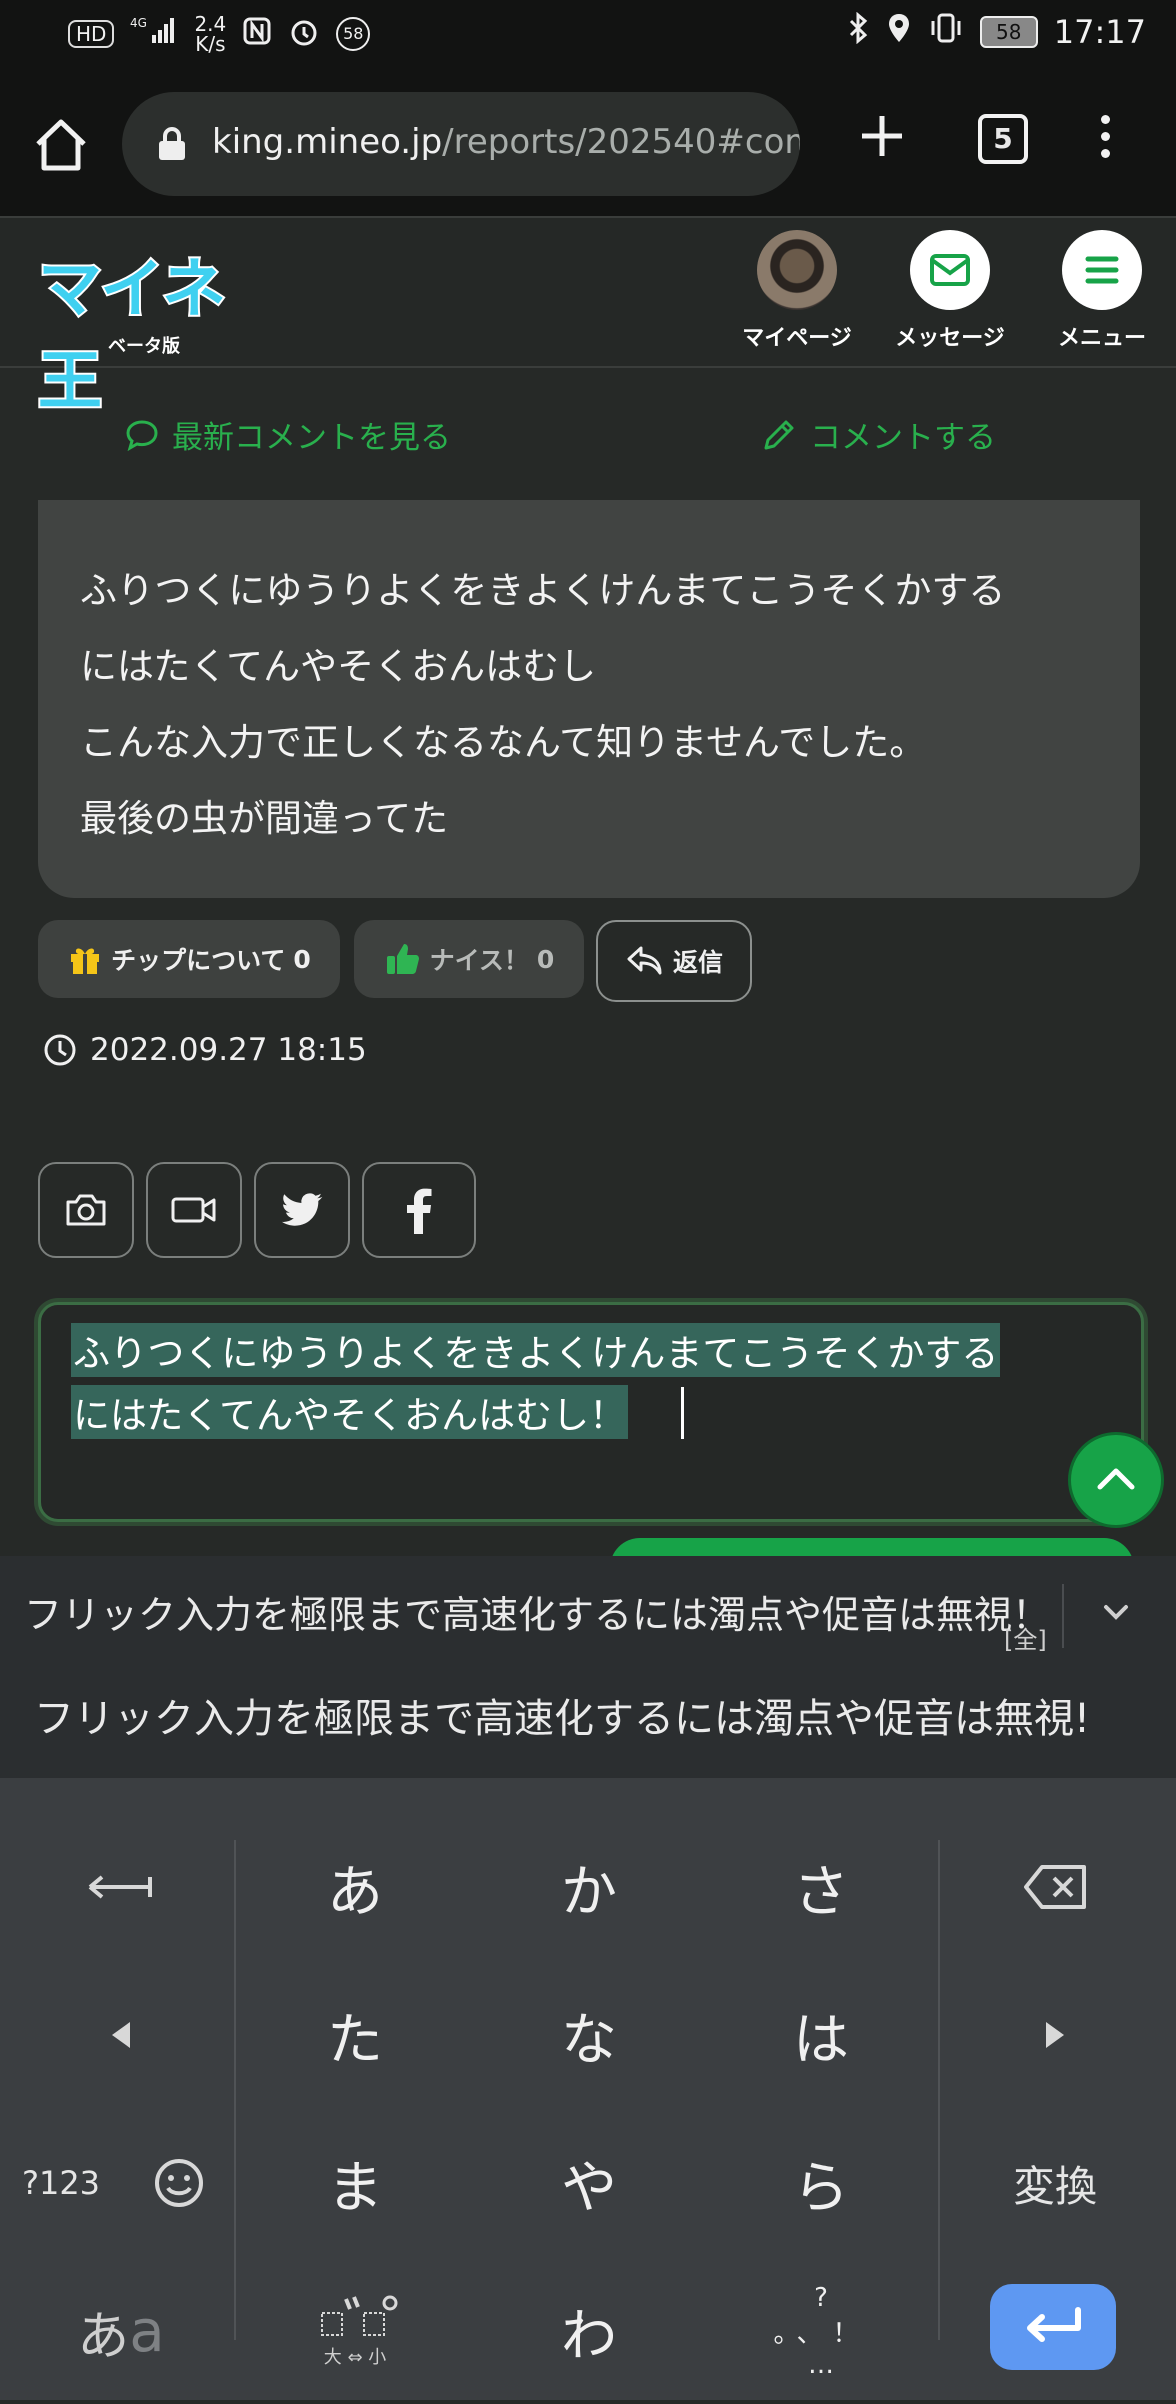 The image size is (1176, 2404). I want to click on kana-big: あ, so click(103, 2336).